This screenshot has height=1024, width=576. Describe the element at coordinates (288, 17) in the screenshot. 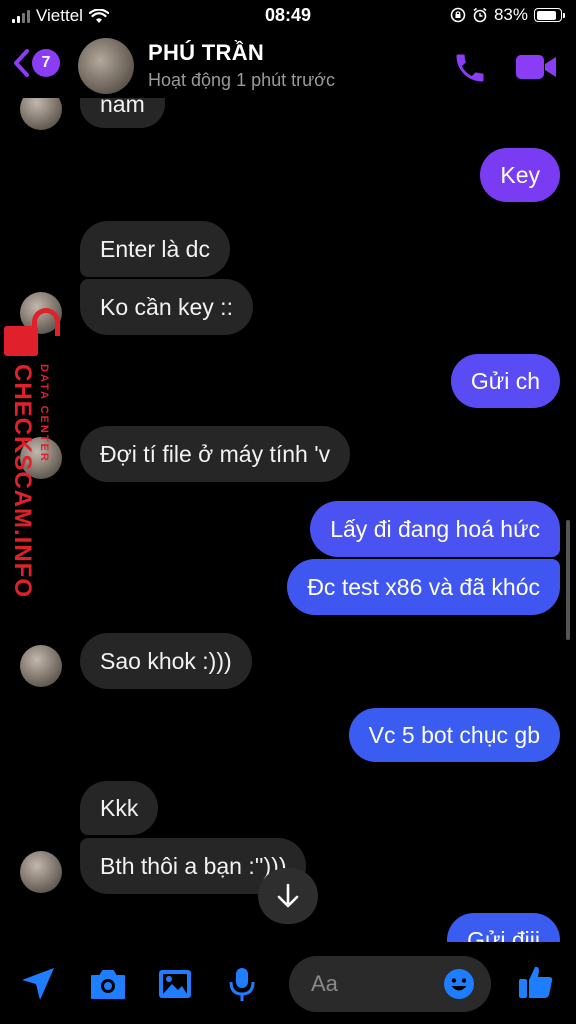

I see `status-bar: Viettel 08:49 83%` at that location.